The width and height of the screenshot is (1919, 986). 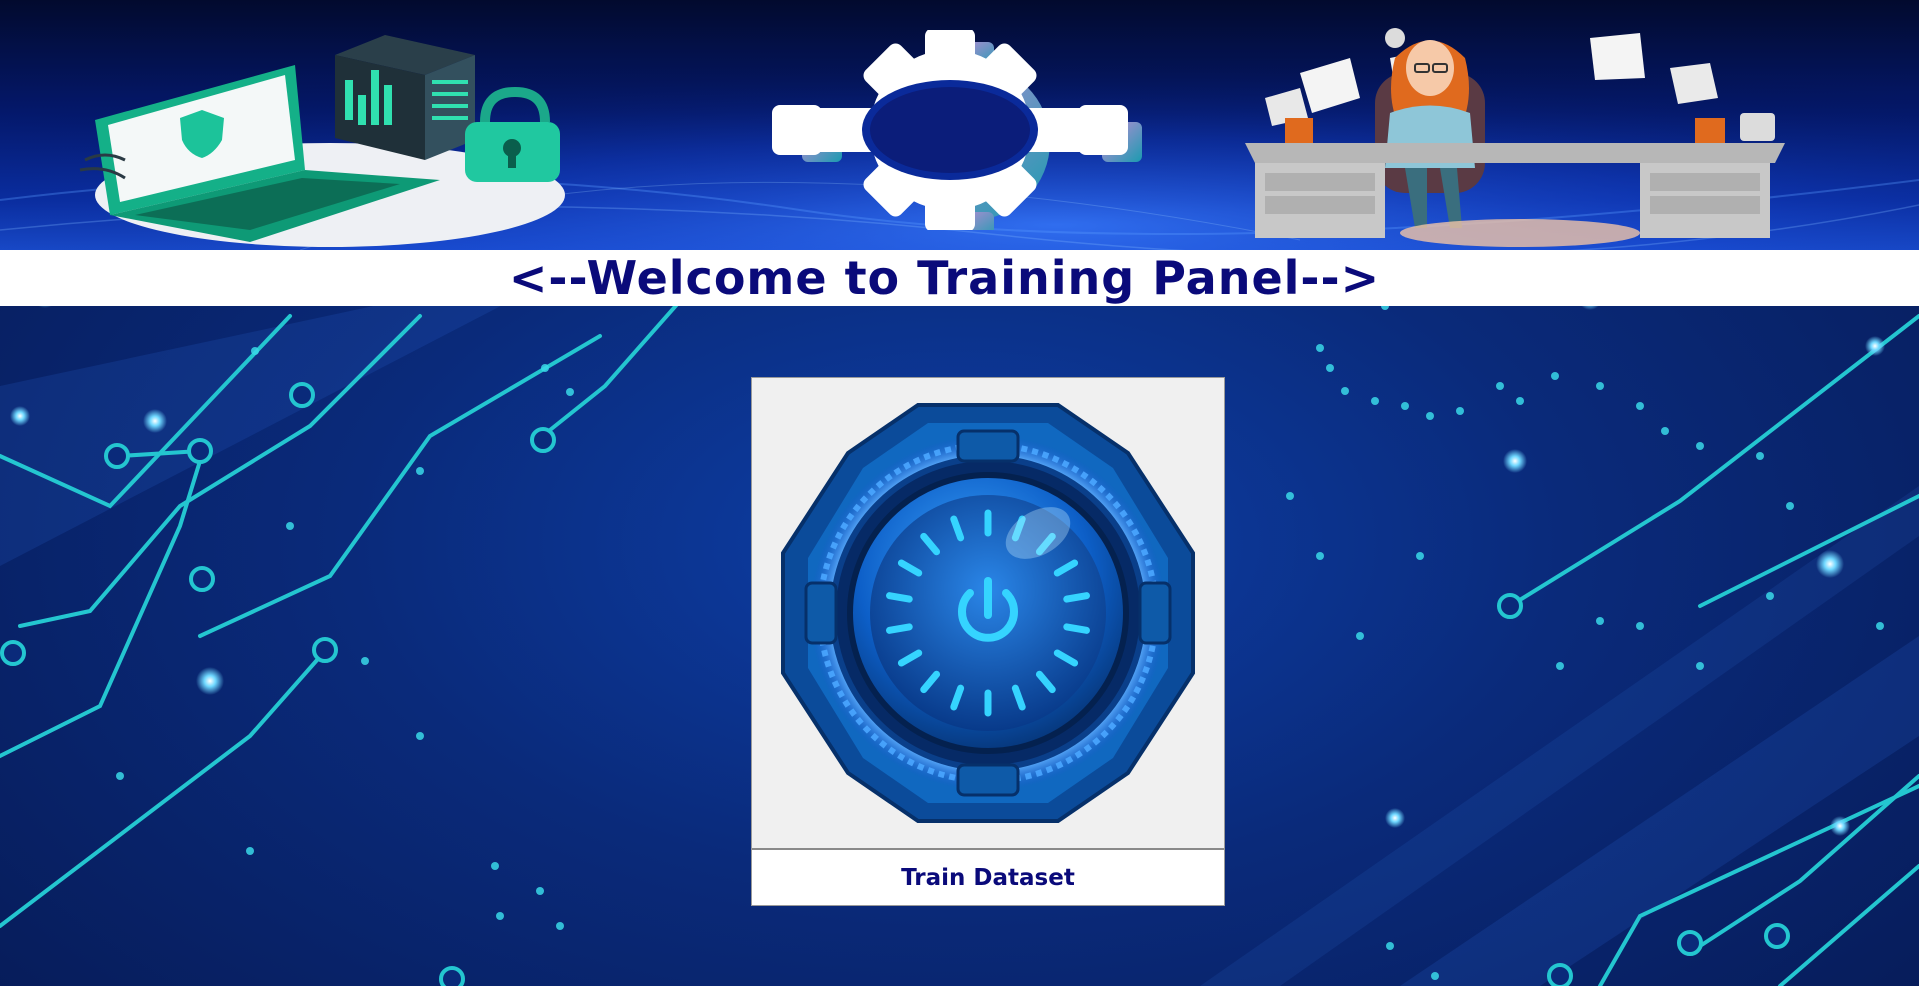 I want to click on gear-icon, so click(x=957, y=130).